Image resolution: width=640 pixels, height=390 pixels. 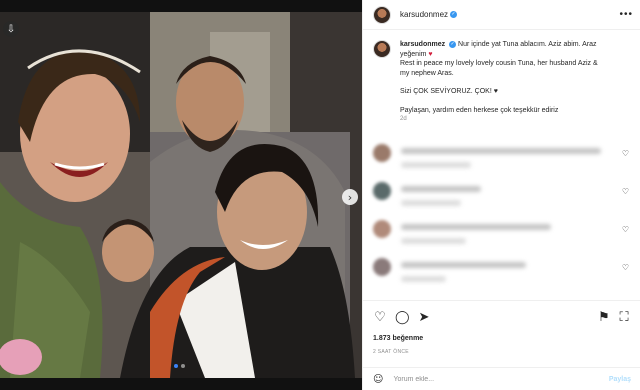 I want to click on header-username: karsudonmez ✓, so click(x=429, y=14).